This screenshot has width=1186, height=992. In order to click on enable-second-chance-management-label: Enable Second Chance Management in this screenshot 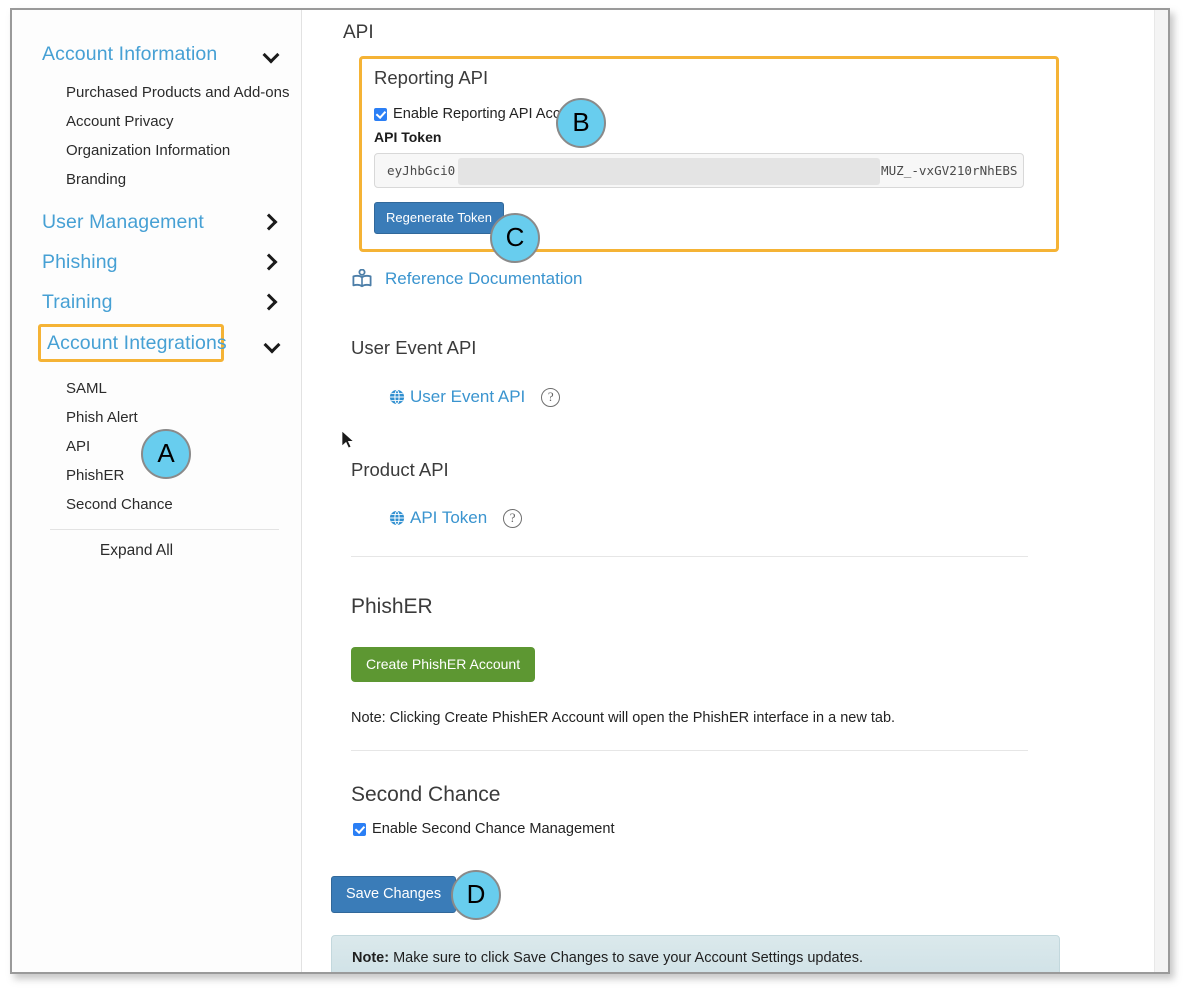, I will do `click(493, 829)`.